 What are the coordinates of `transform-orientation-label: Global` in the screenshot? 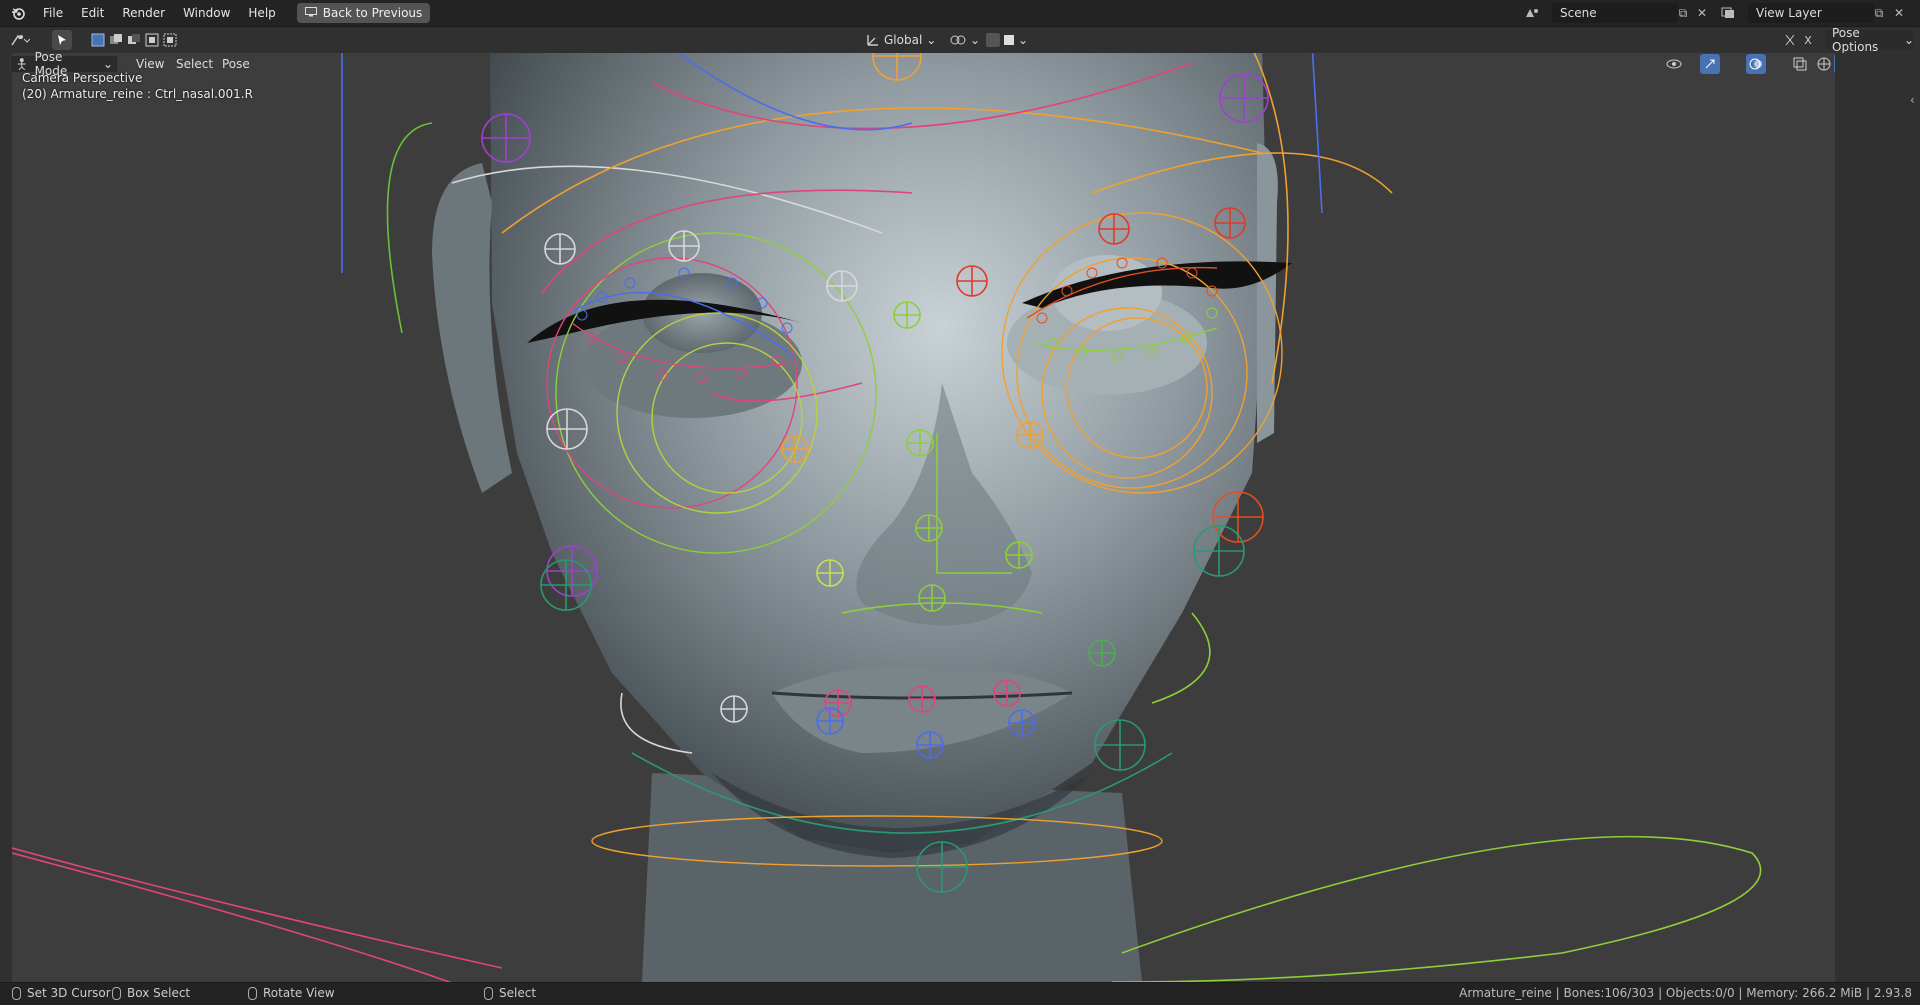 It's located at (903, 40).